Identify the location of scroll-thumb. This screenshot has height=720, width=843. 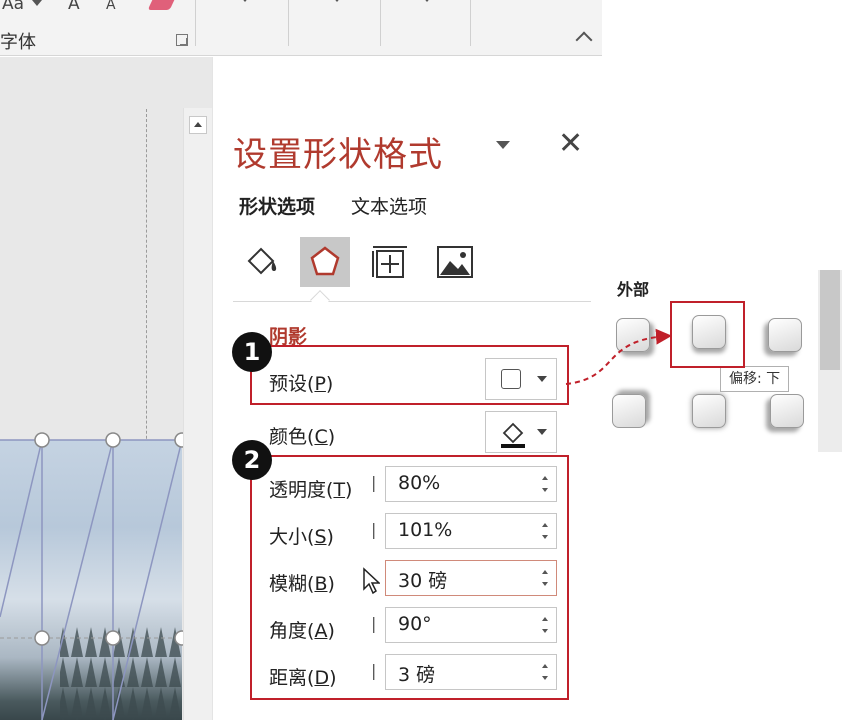
(830, 320).